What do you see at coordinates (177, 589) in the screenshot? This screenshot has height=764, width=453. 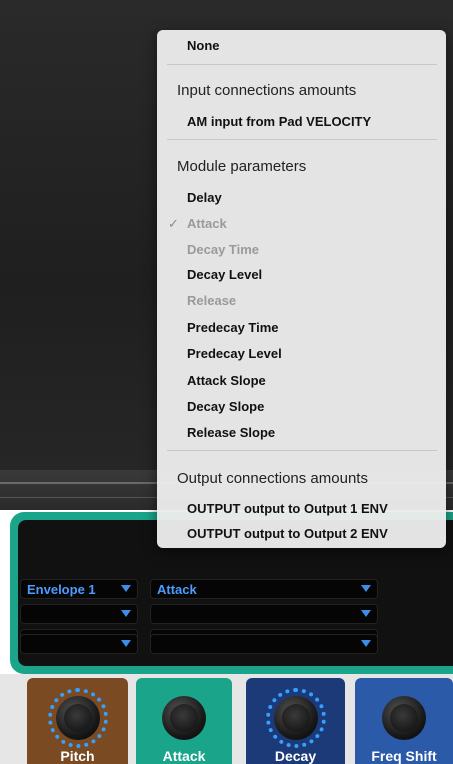 I see `mod-param-label: Attack` at bounding box center [177, 589].